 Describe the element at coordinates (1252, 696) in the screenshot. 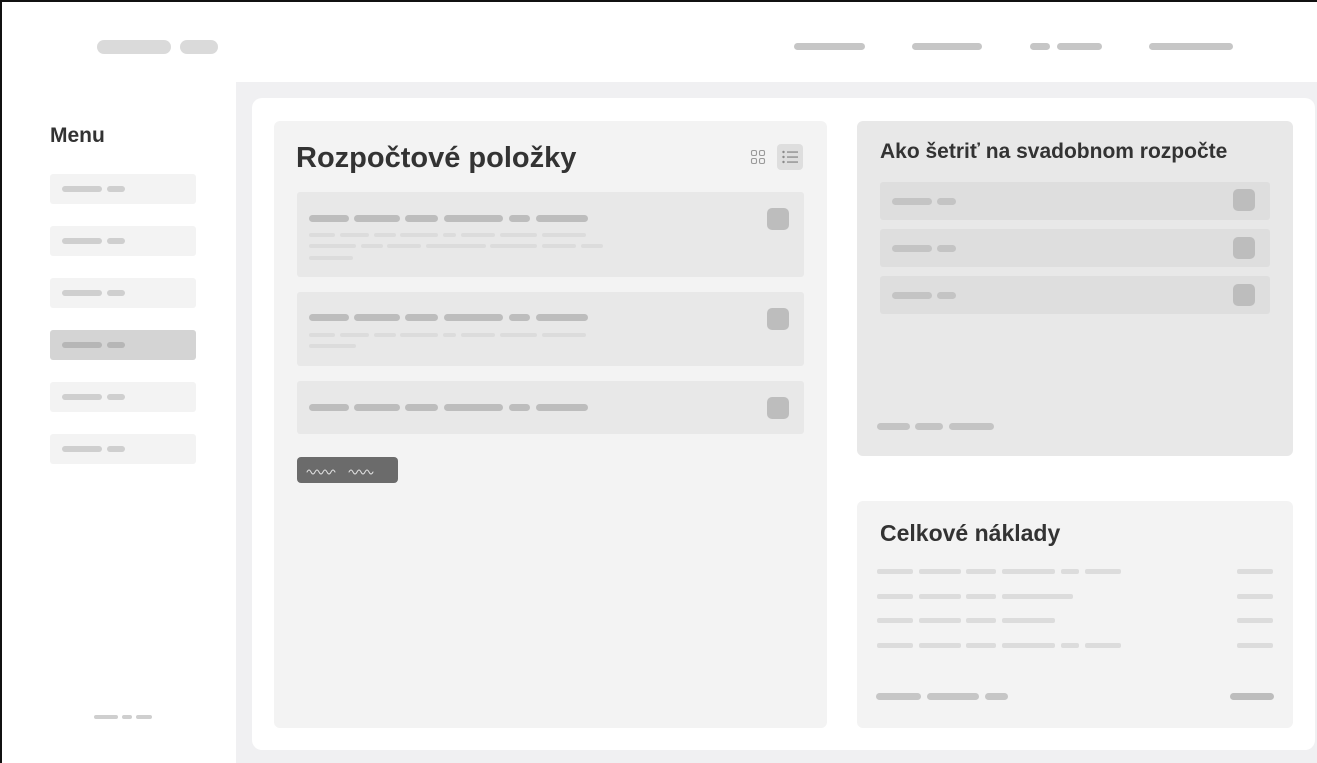

I see `total-costs-summary-amount` at that location.